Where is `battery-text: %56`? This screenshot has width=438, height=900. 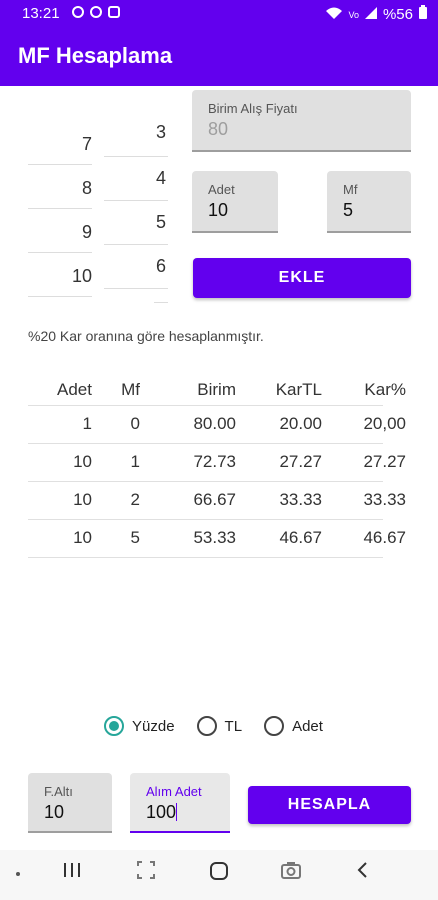
battery-text: %56 is located at coordinates (397, 14).